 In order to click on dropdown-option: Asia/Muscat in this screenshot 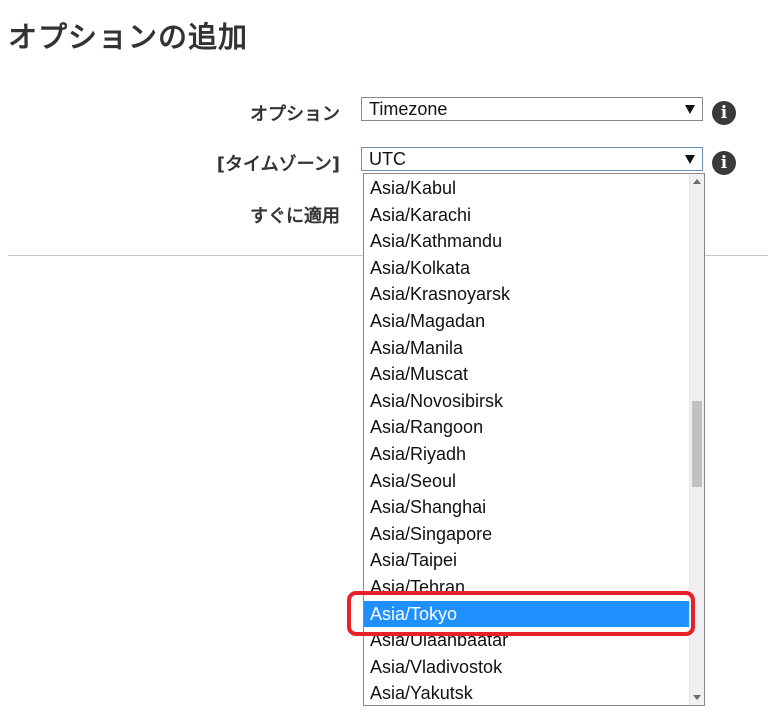, I will do `click(527, 374)`.